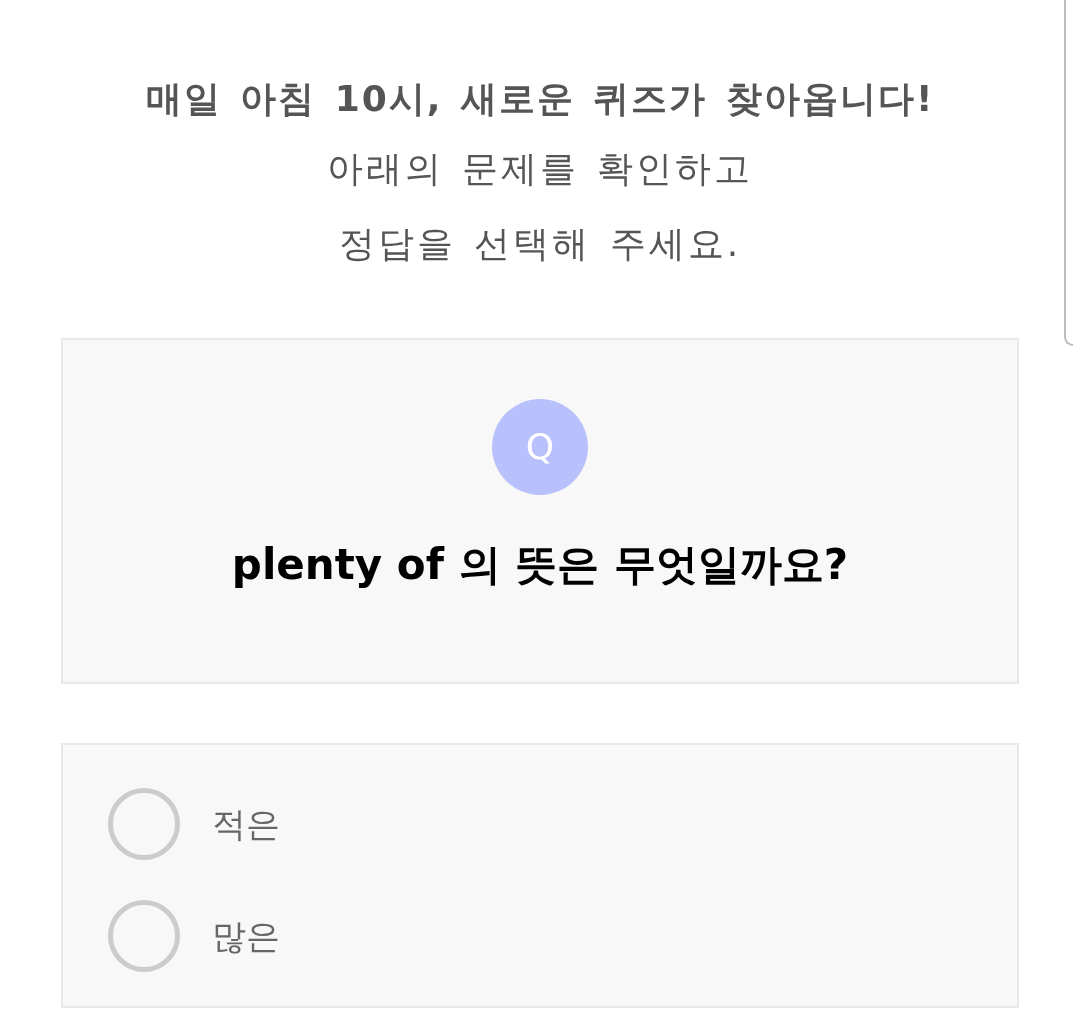  What do you see at coordinates (540, 99) in the screenshot?
I see `quiz-headline: 매일 아침 10시, 새로운 퀴즈가 찾아옵니다!` at bounding box center [540, 99].